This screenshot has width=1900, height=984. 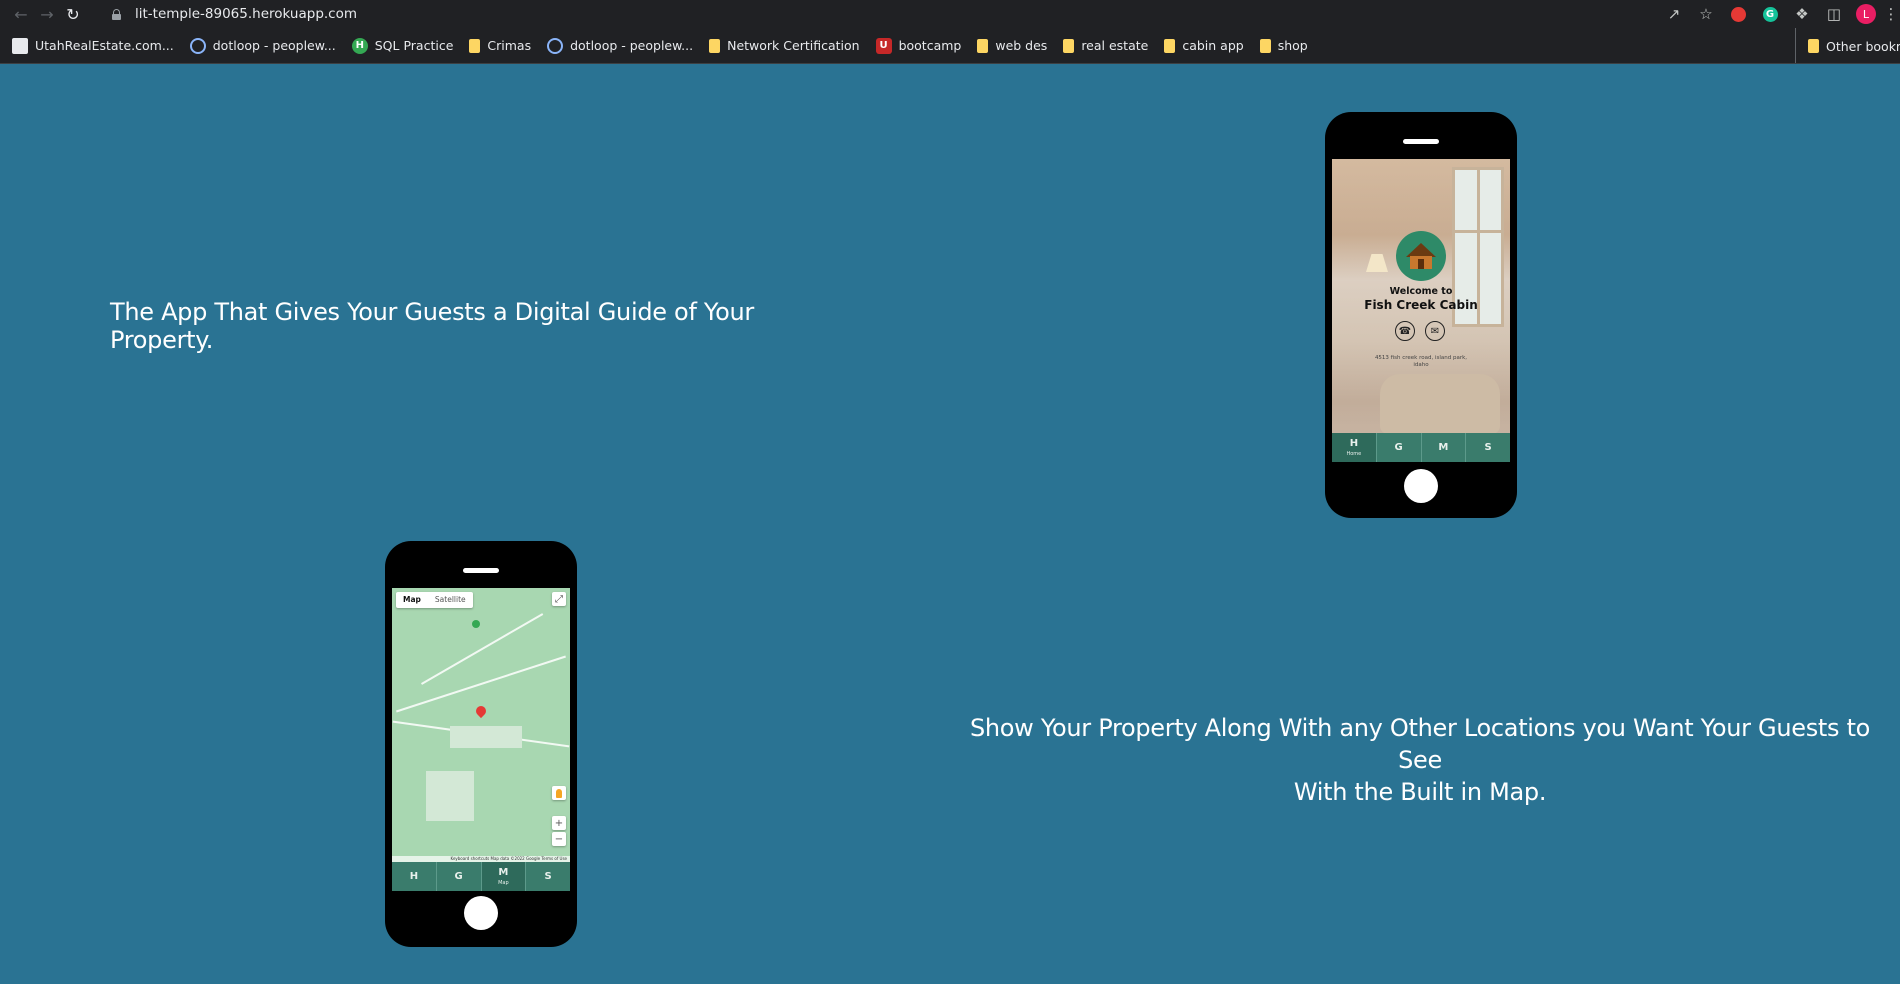 What do you see at coordinates (20, 45) in the screenshot?
I see `site-icon` at bounding box center [20, 45].